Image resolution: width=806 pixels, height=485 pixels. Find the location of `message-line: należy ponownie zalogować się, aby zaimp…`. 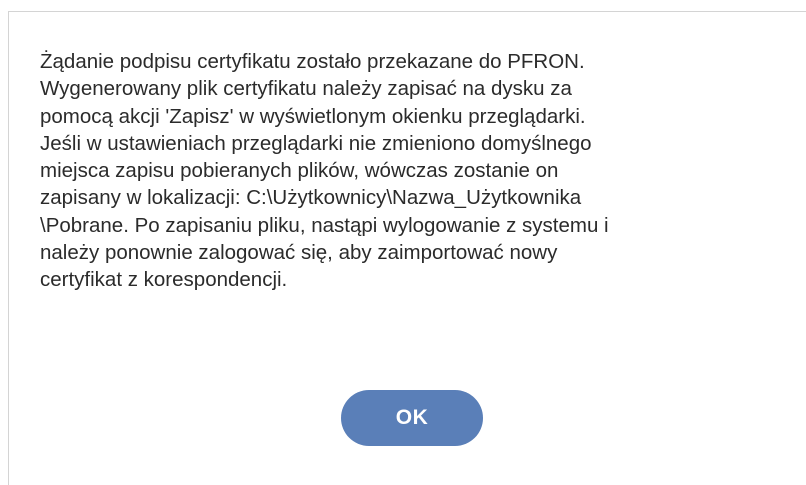

message-line: należy ponownie zalogować się, aby zaimp… is located at coordinates (299, 253).